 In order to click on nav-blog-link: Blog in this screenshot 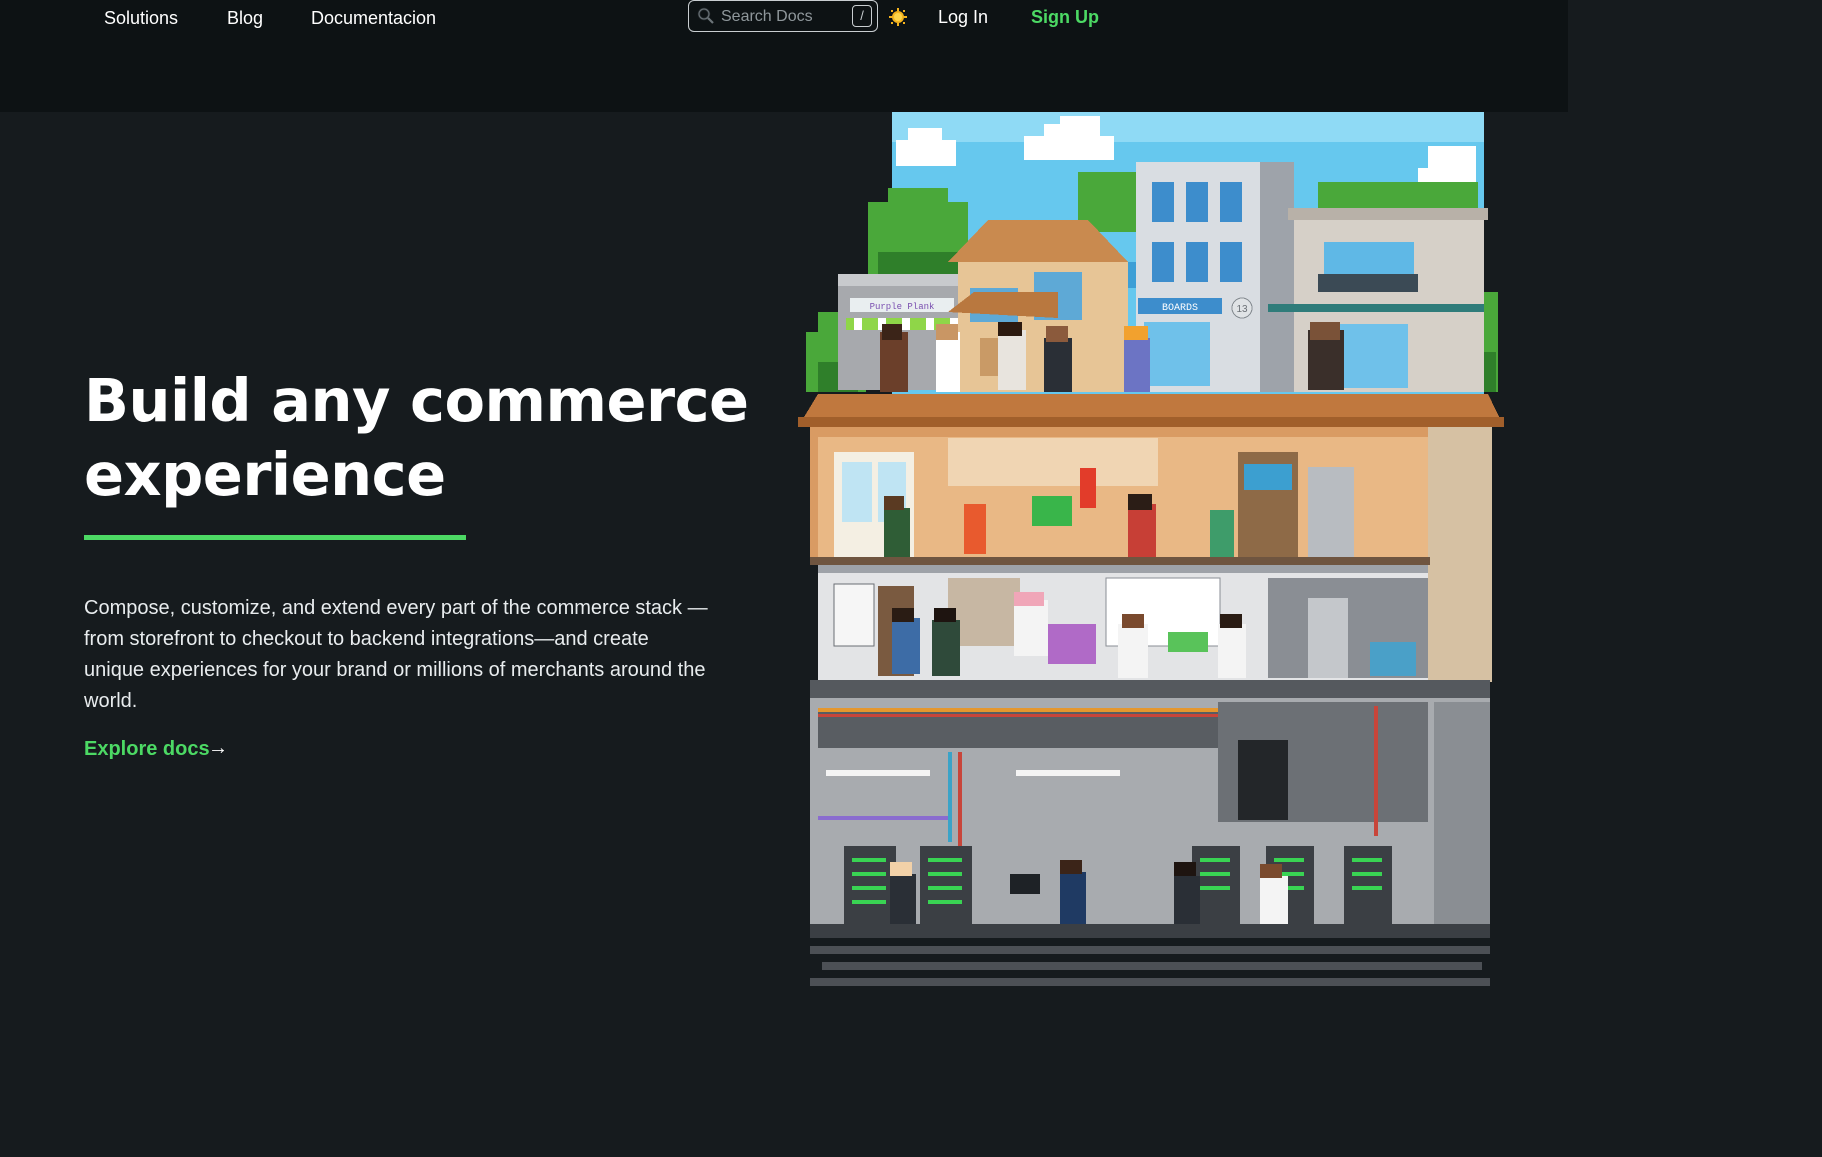, I will do `click(245, 18)`.